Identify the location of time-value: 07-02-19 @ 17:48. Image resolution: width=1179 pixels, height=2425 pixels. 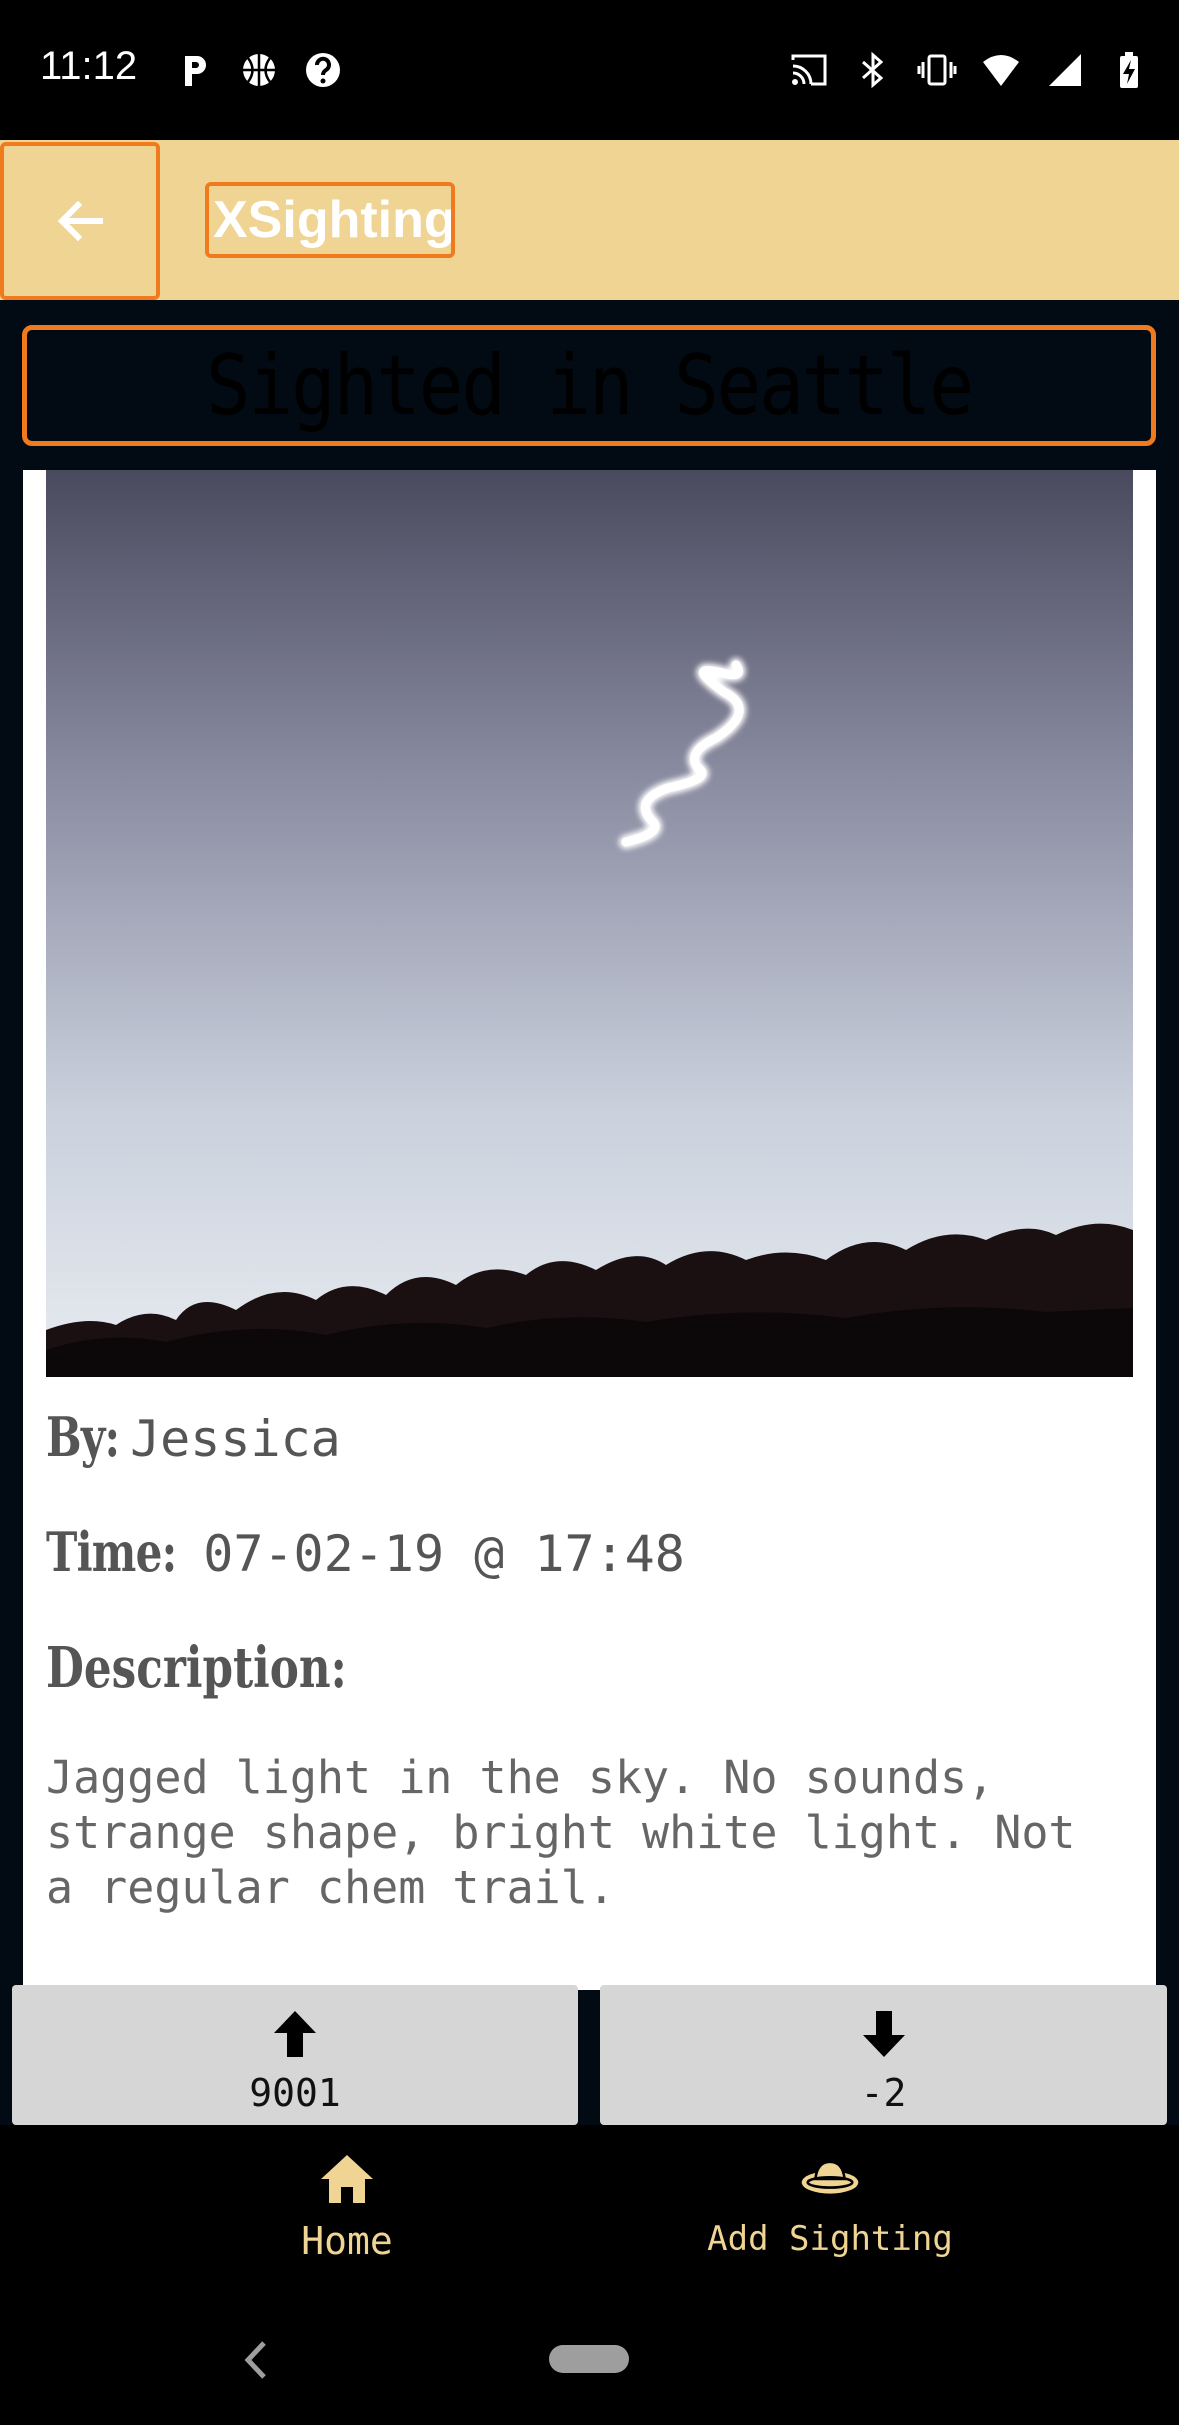
(444, 1554).